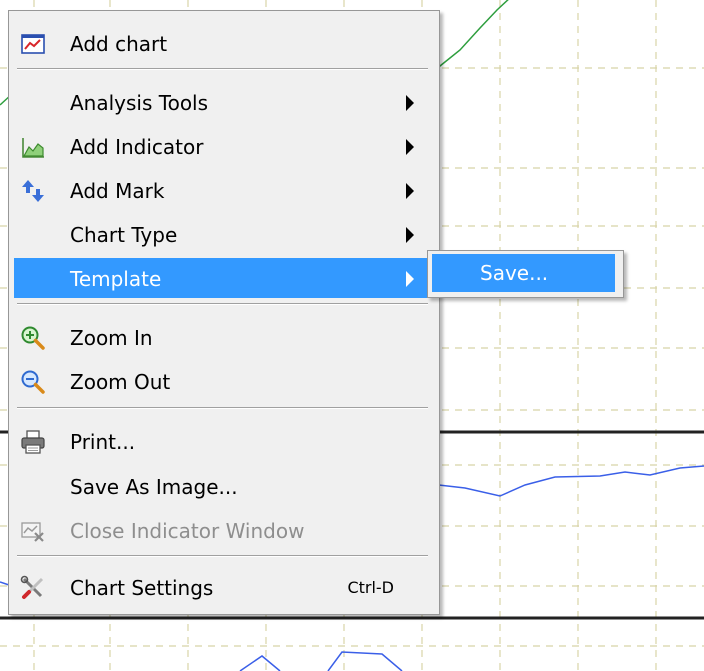 This screenshot has height=671, width=704. What do you see at coordinates (124, 235) in the screenshot?
I see `menu-item-label: Chart Type` at bounding box center [124, 235].